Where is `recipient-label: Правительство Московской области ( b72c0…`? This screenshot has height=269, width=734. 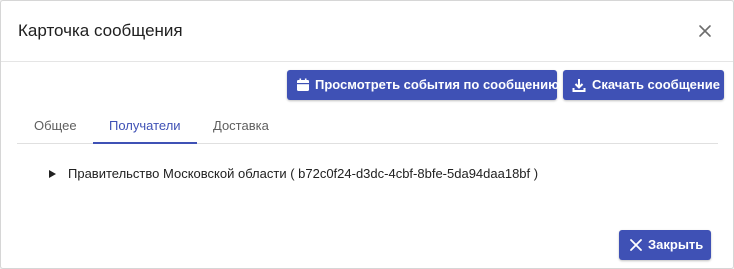
recipient-label: Правительство Московской области ( b72c0… is located at coordinates (303, 173).